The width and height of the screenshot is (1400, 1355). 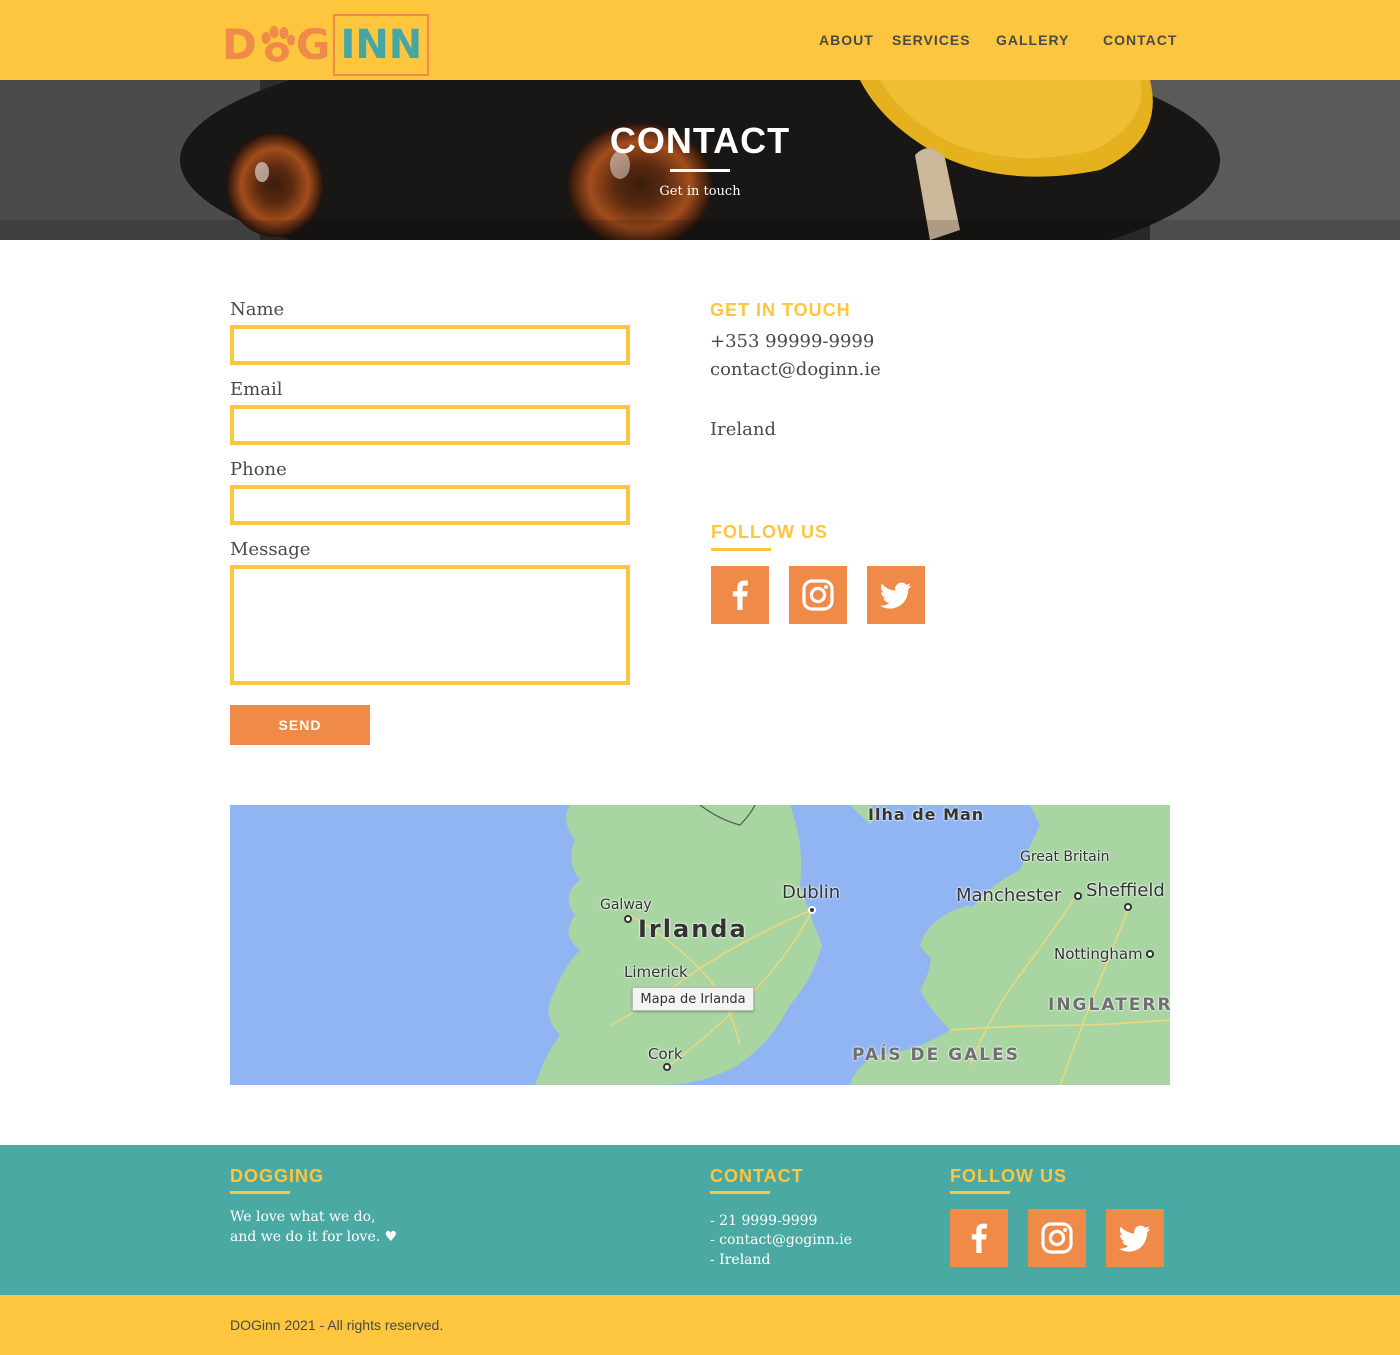 I want to click on map-label-cork: Cork, so click(x=665, y=1054).